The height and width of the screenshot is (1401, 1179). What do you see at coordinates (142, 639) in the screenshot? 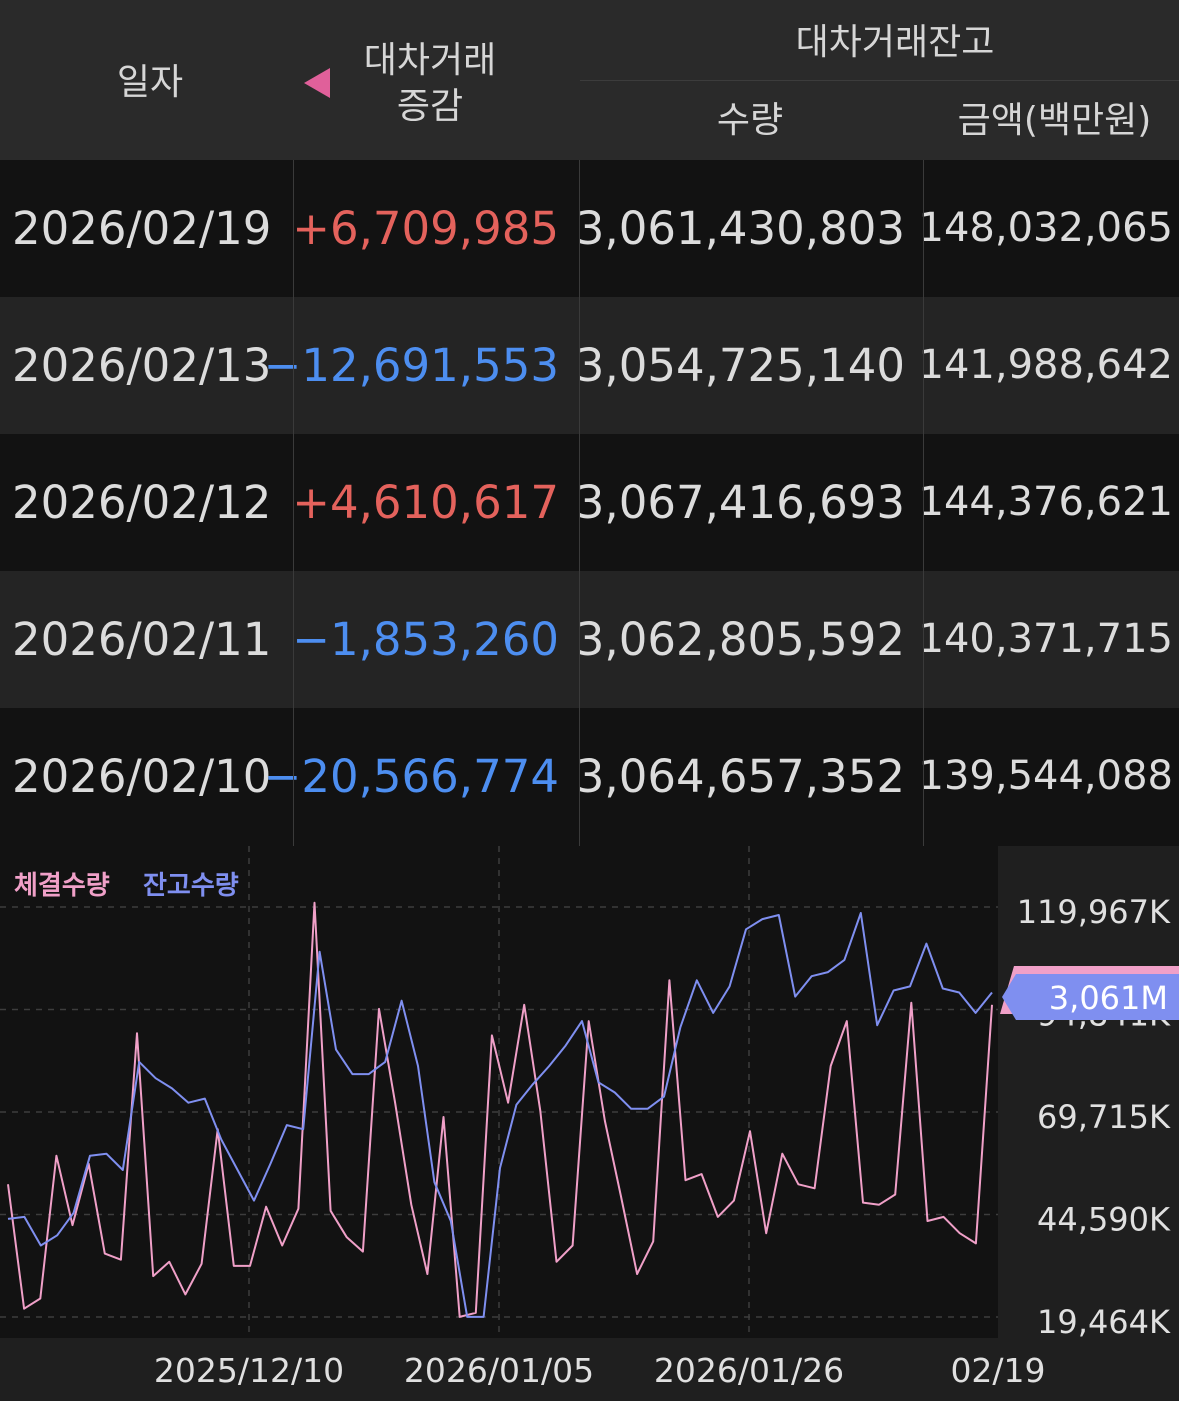
I see `row-date: 2026/02/11` at bounding box center [142, 639].